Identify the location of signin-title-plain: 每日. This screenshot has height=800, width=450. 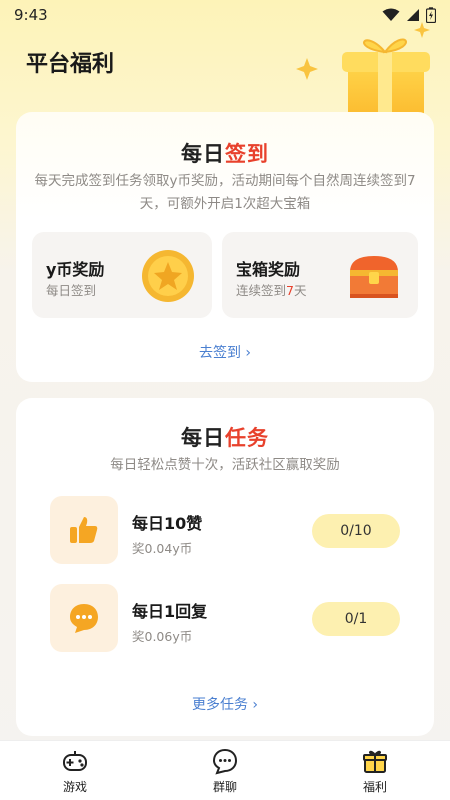
(203, 154).